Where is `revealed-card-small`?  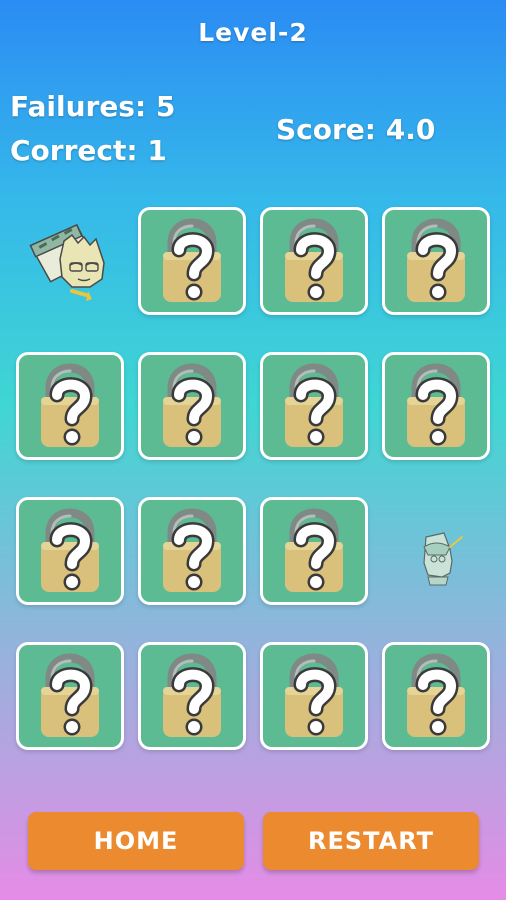
revealed-card-small is located at coordinates (436, 551).